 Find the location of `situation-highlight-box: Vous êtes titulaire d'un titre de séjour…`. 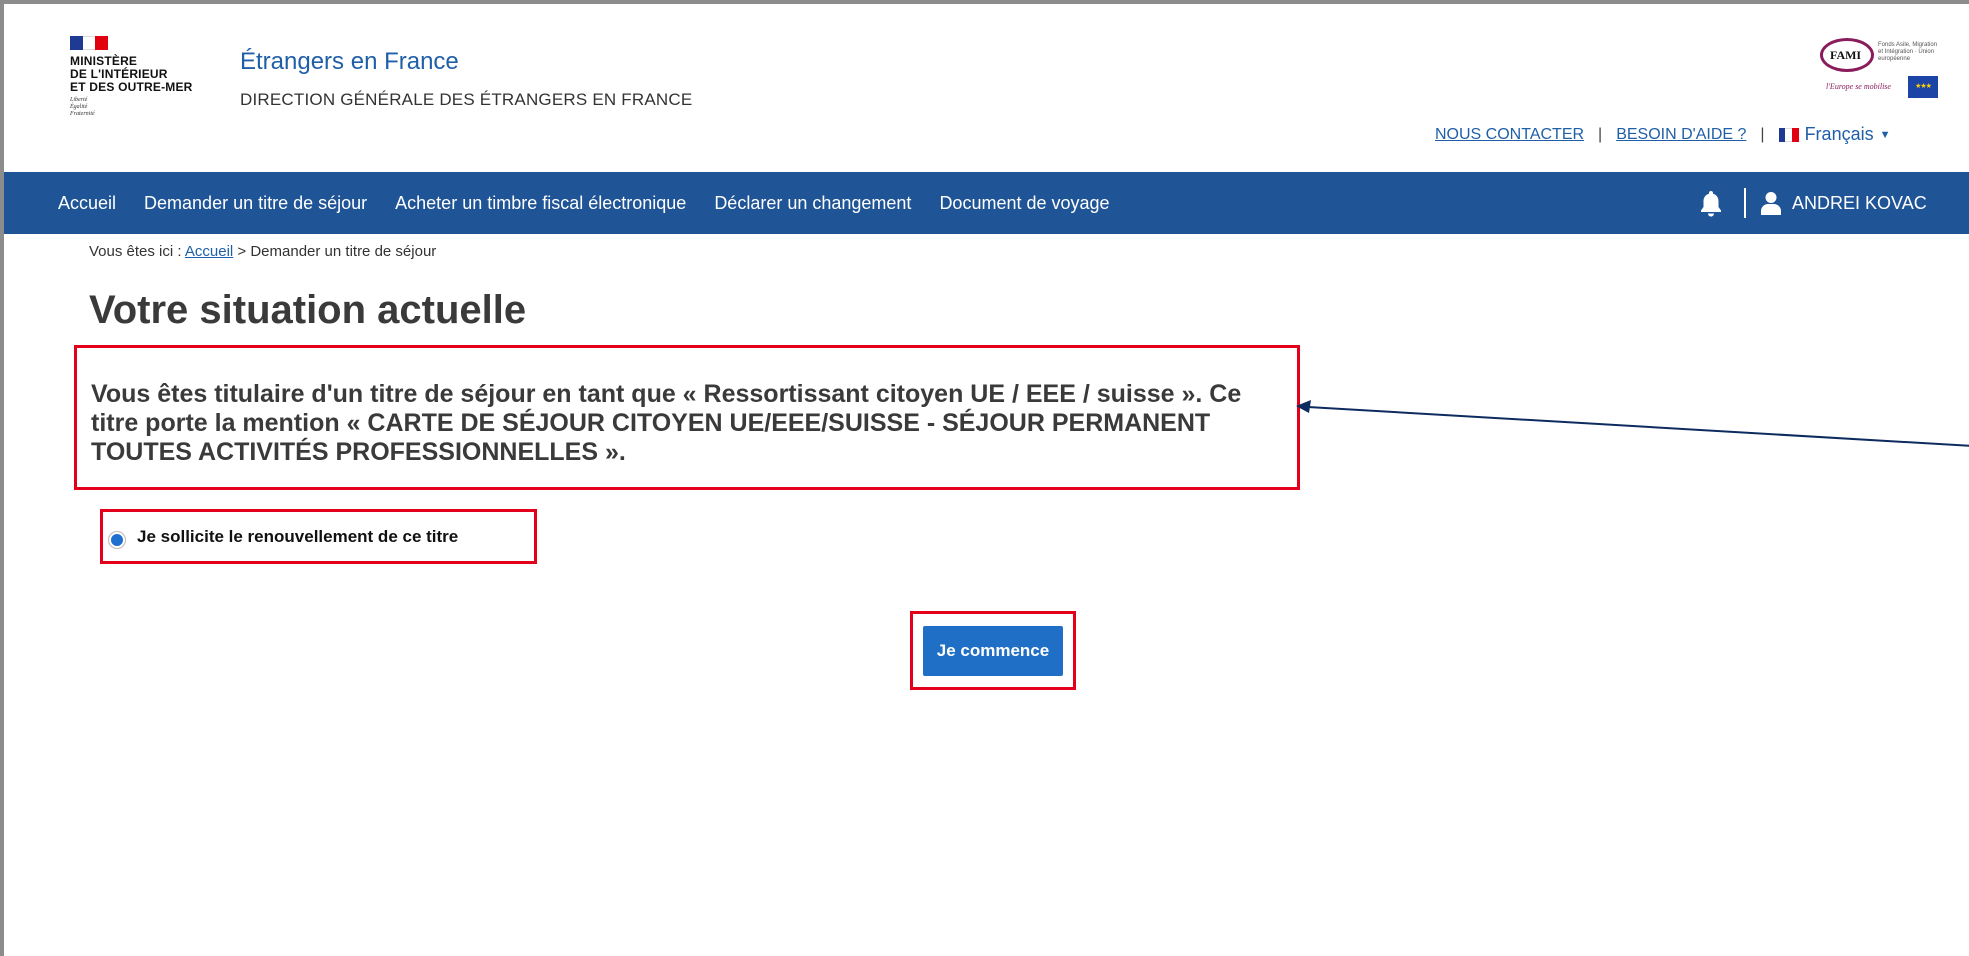

situation-highlight-box: Vous êtes titulaire d'un titre de séjour… is located at coordinates (687, 417).